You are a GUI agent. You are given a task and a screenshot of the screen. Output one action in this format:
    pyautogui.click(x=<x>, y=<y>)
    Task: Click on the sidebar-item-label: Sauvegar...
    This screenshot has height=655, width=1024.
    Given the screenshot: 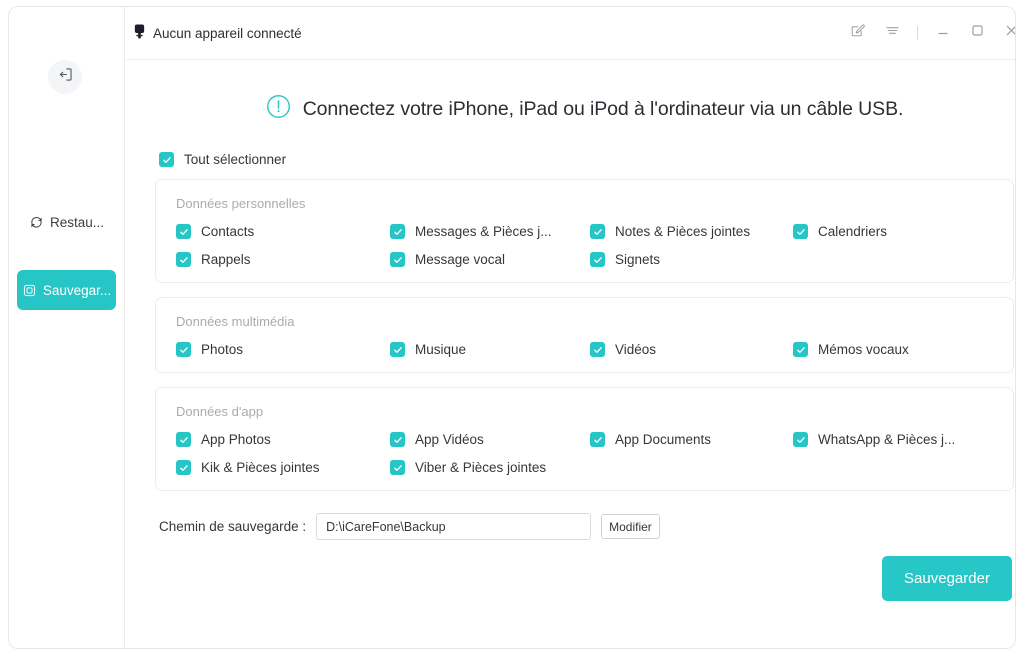 What is the action you would take?
    pyautogui.click(x=77, y=290)
    